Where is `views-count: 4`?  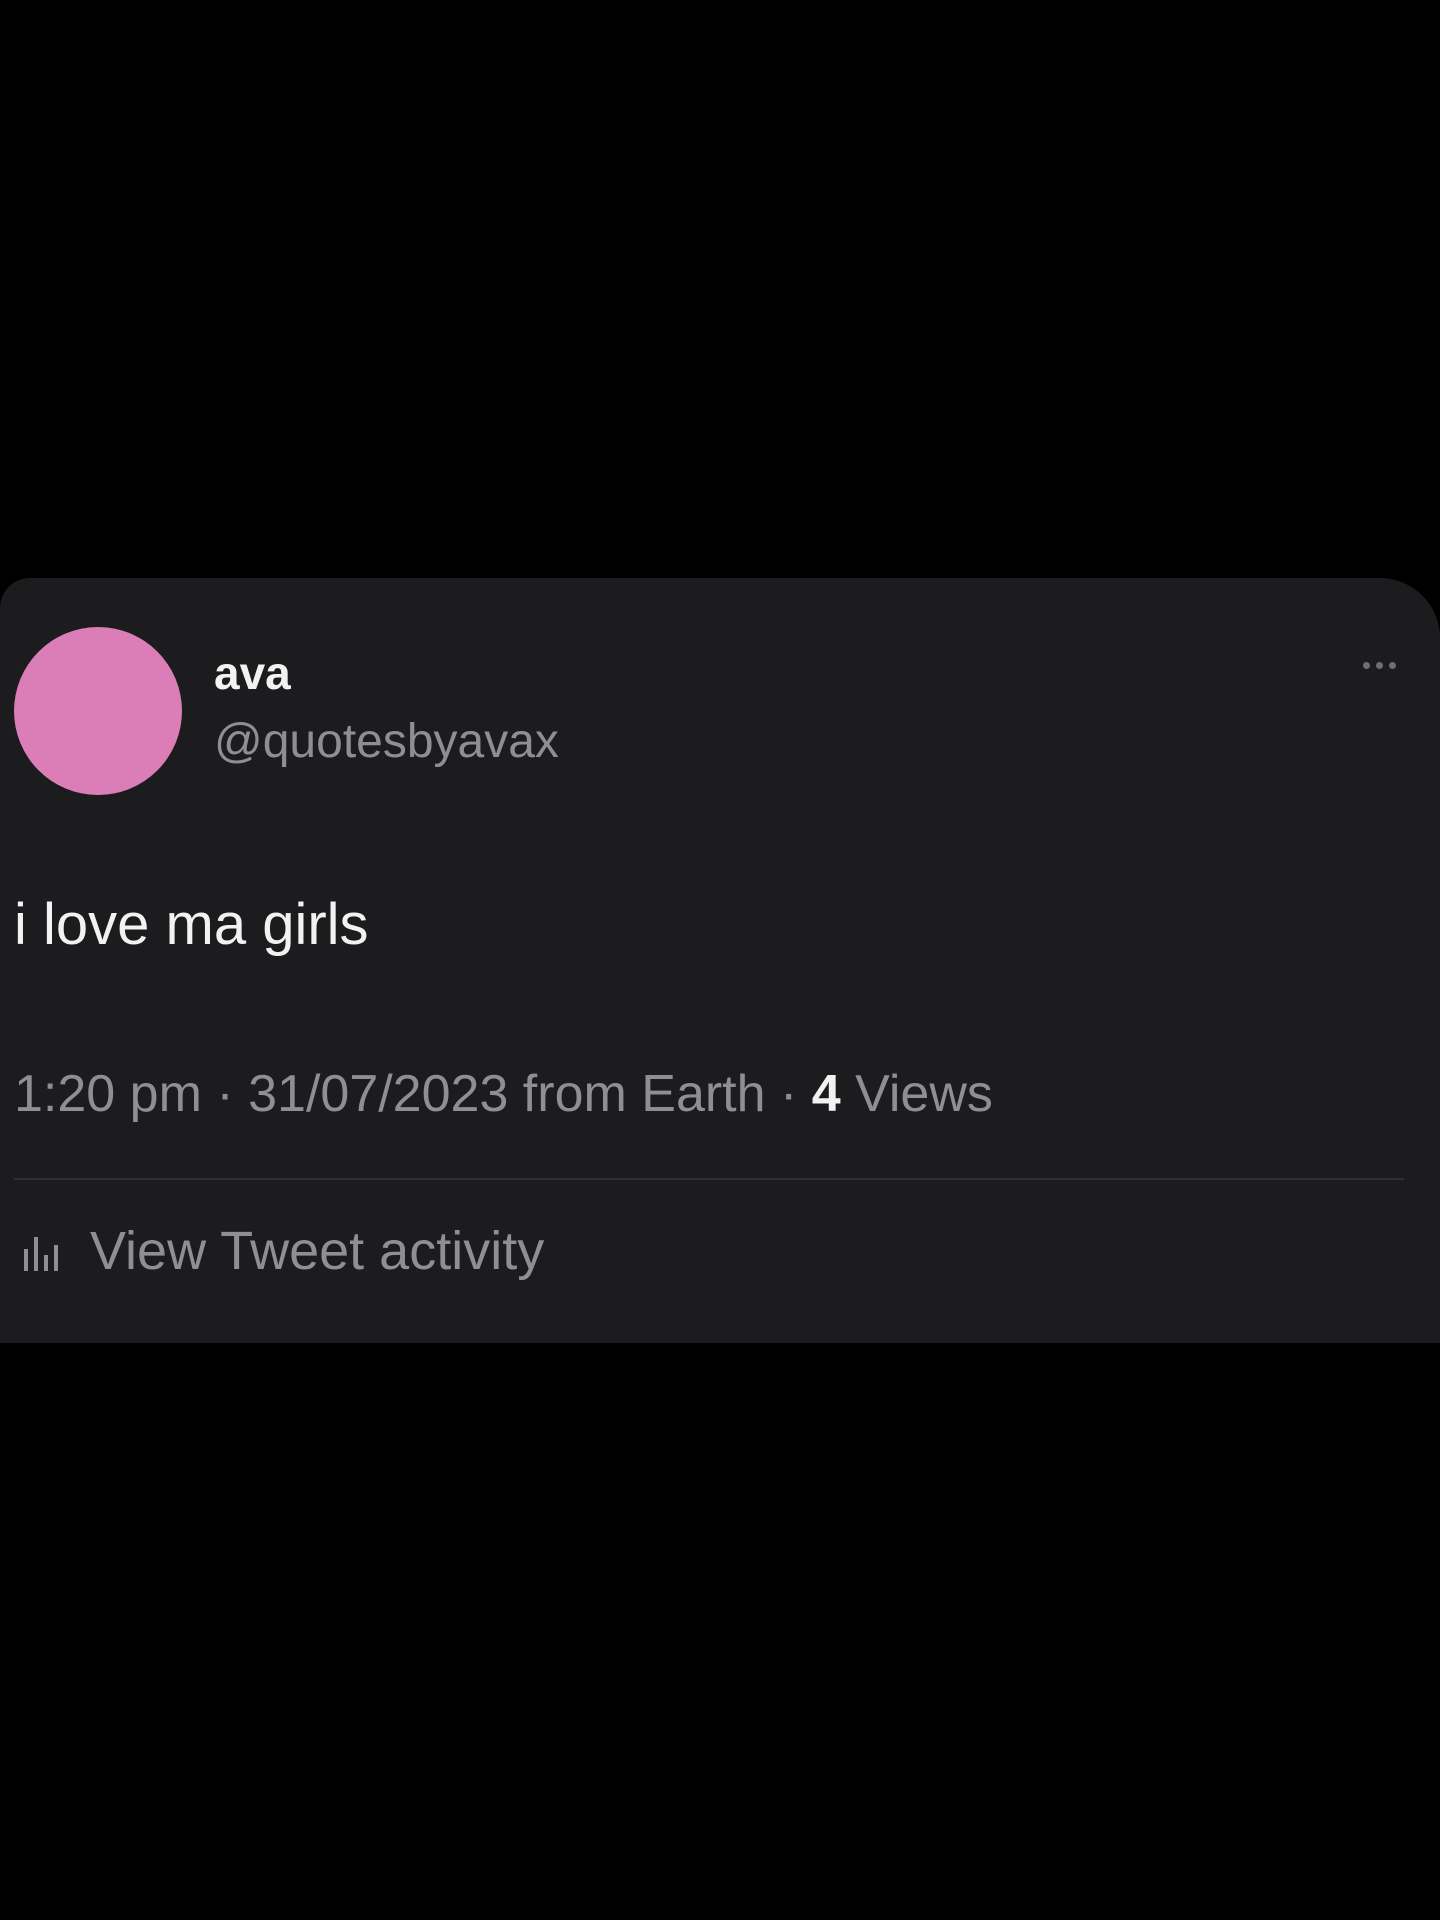
views-count: 4 is located at coordinates (826, 1094).